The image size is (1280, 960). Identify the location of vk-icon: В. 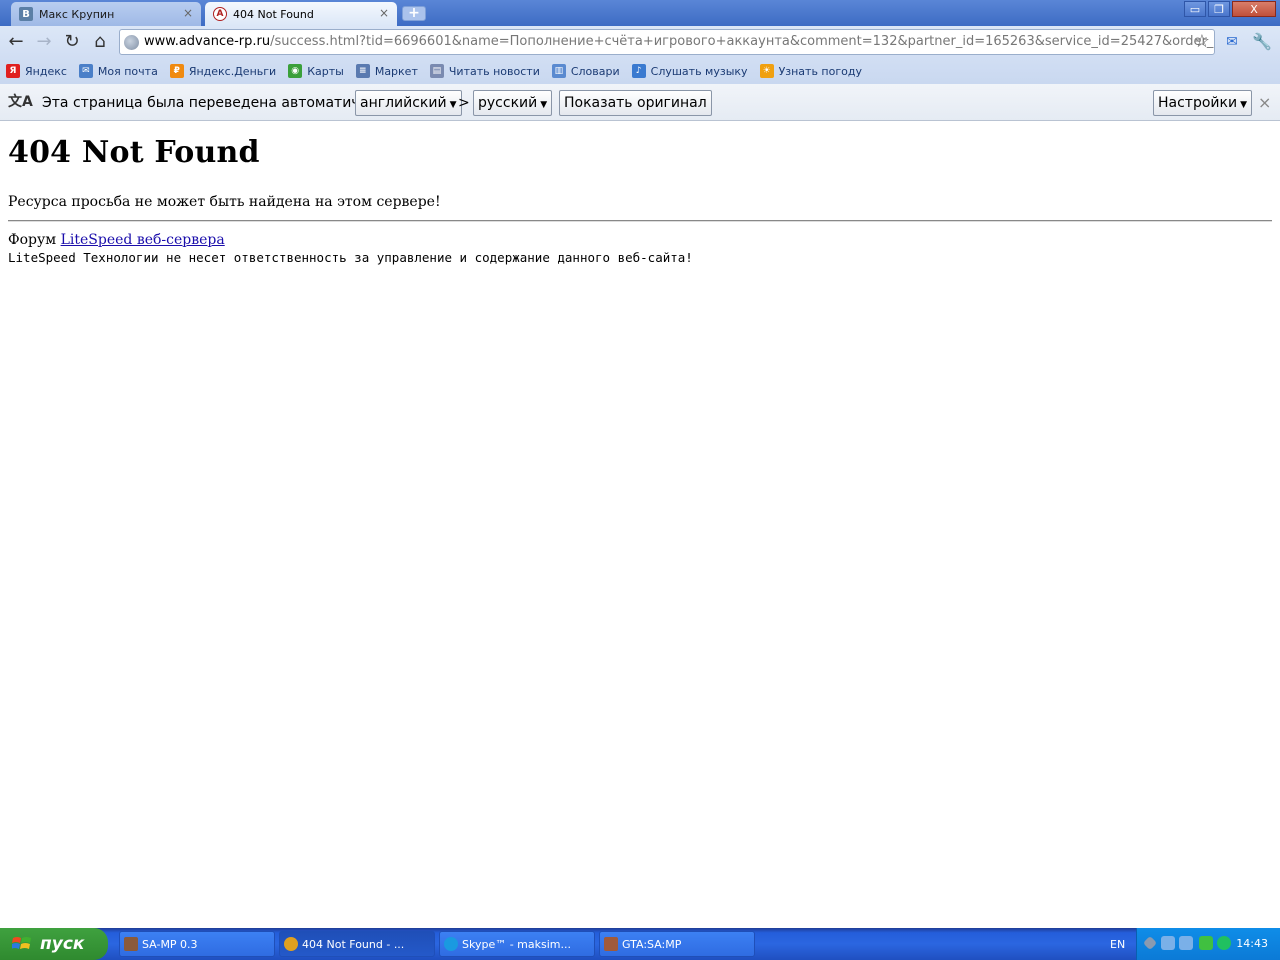
(26, 14).